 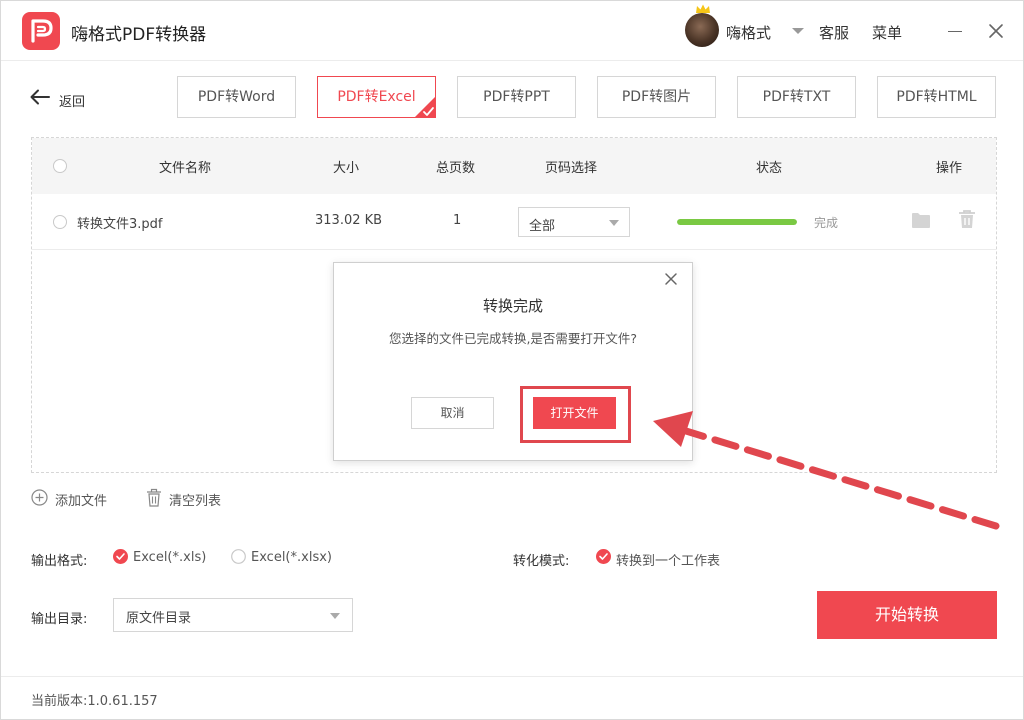 I want to click on chevron-down-icon, so click(x=798, y=31).